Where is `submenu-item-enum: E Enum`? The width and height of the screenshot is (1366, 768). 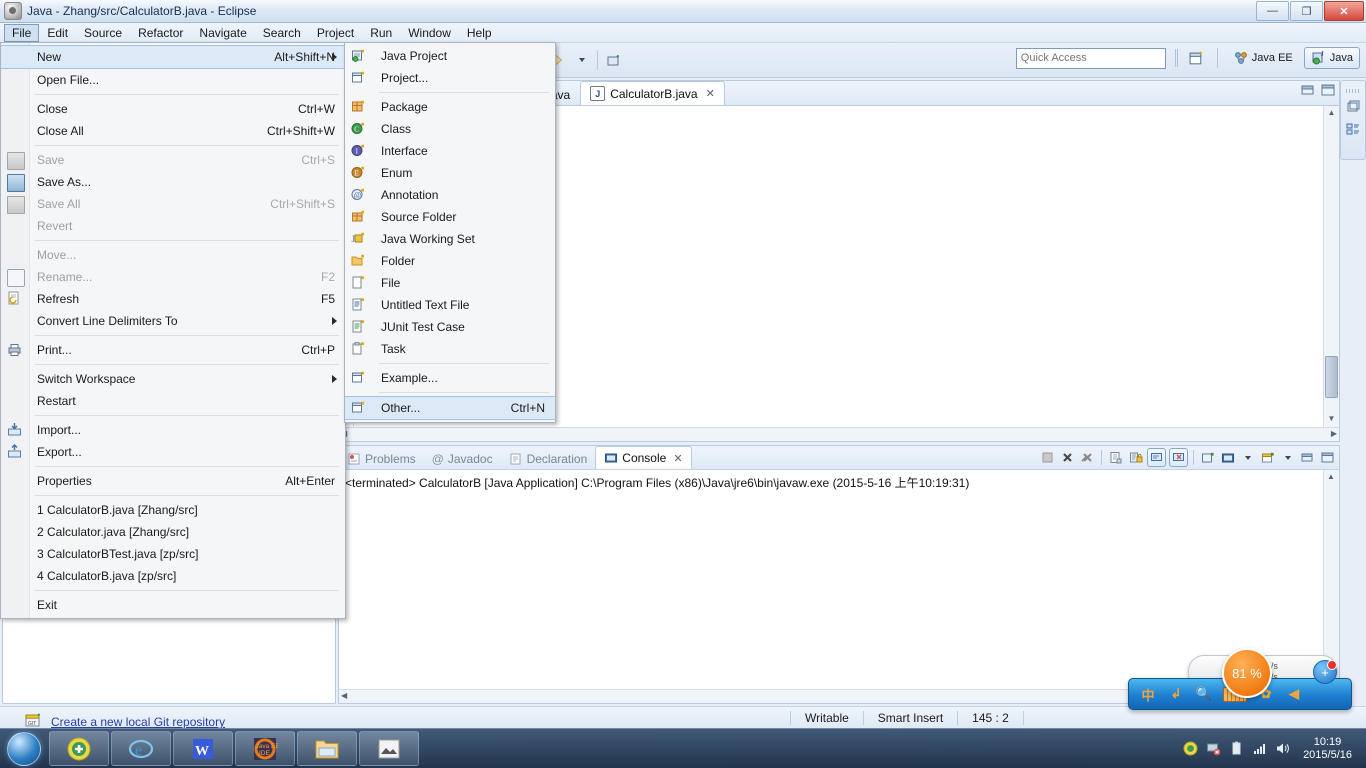
submenu-item-enum: E Enum is located at coordinates (450, 173).